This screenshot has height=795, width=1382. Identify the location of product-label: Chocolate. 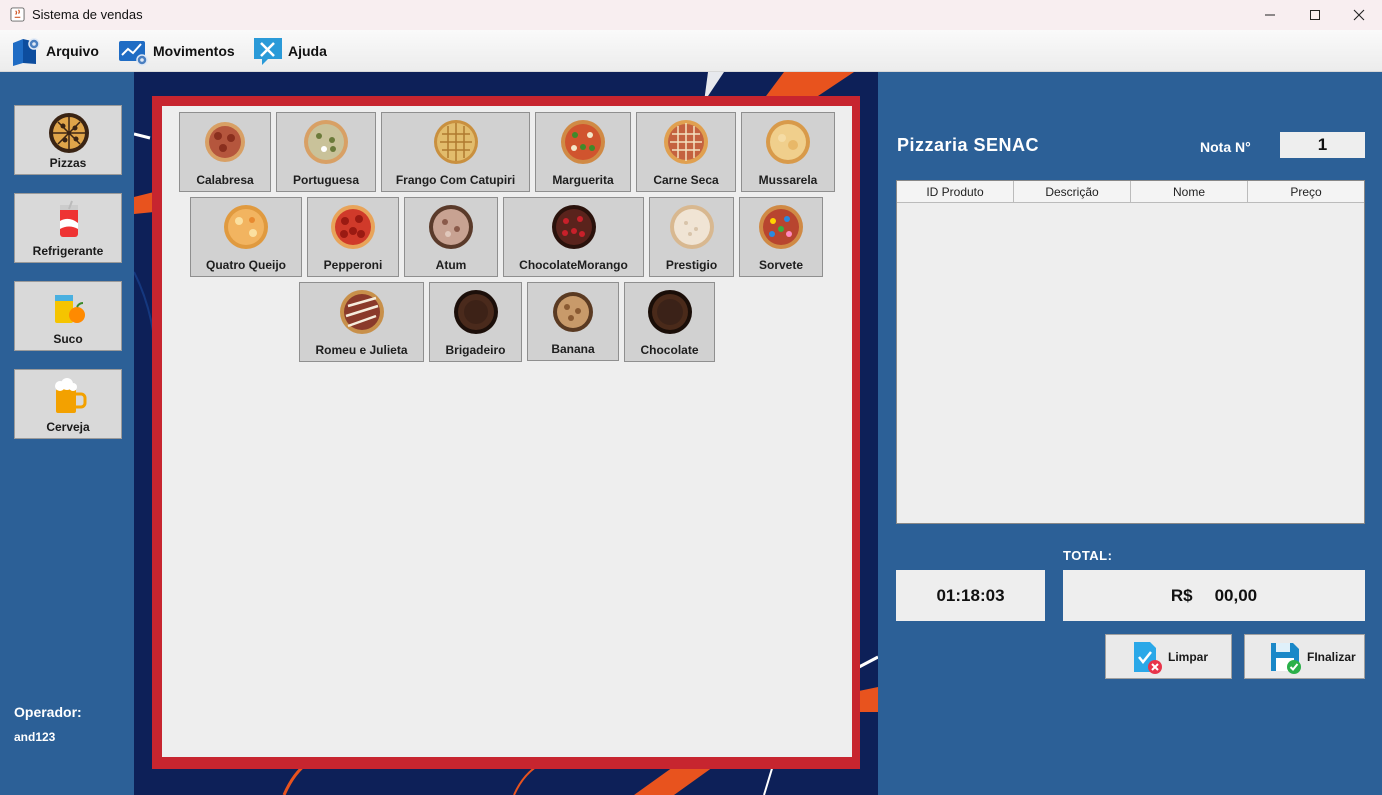
(669, 350).